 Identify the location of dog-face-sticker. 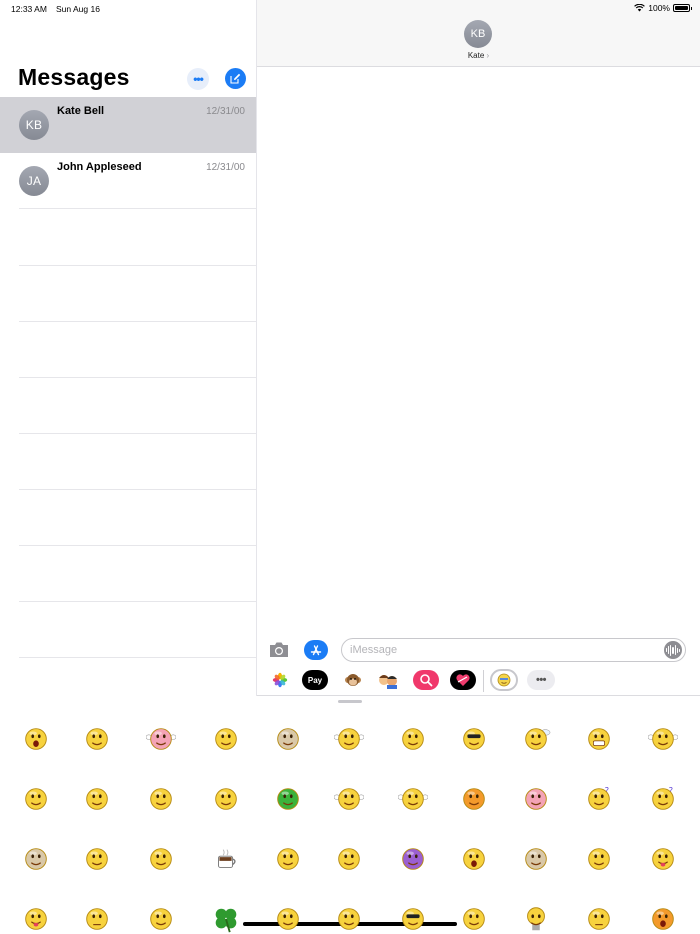
(536, 859).